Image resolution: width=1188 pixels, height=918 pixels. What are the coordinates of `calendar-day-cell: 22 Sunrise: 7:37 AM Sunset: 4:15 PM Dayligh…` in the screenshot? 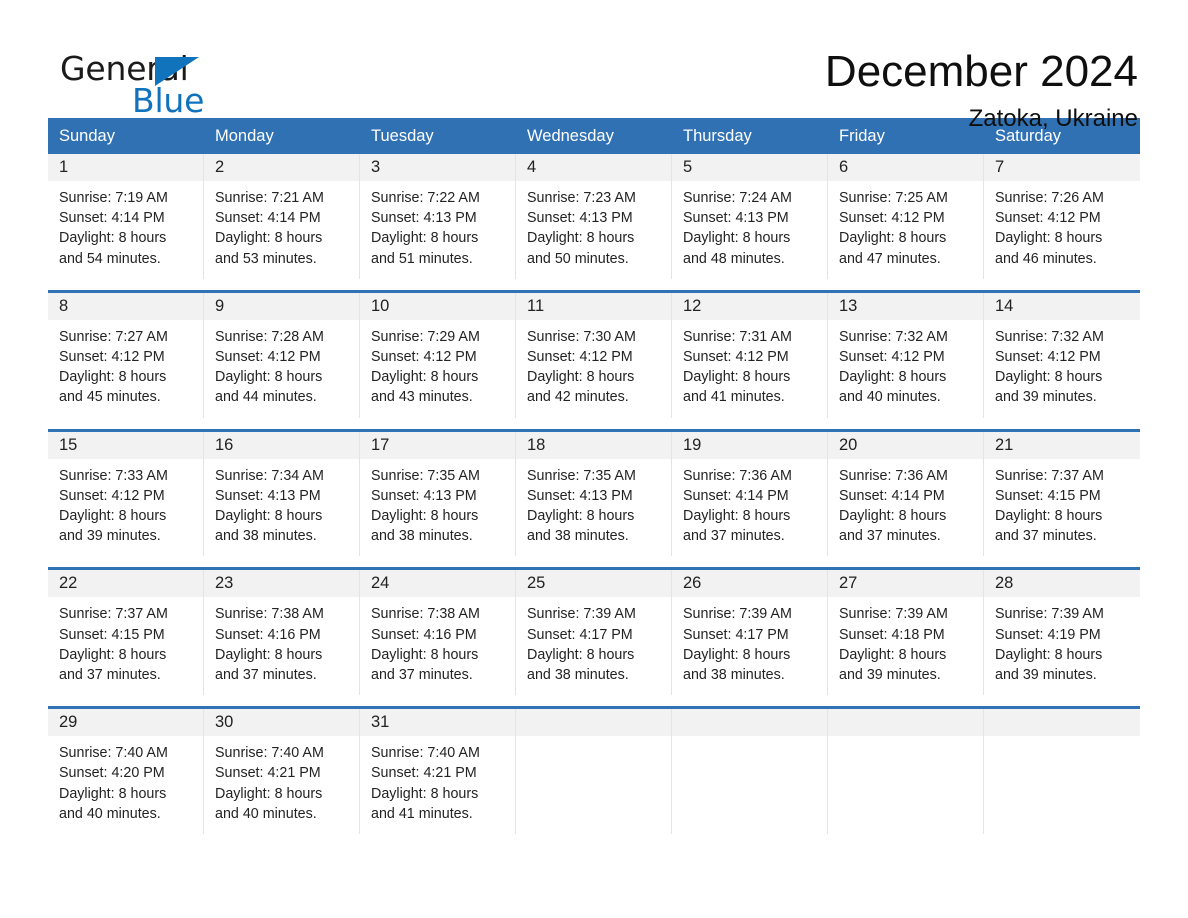 It's located at (126, 633).